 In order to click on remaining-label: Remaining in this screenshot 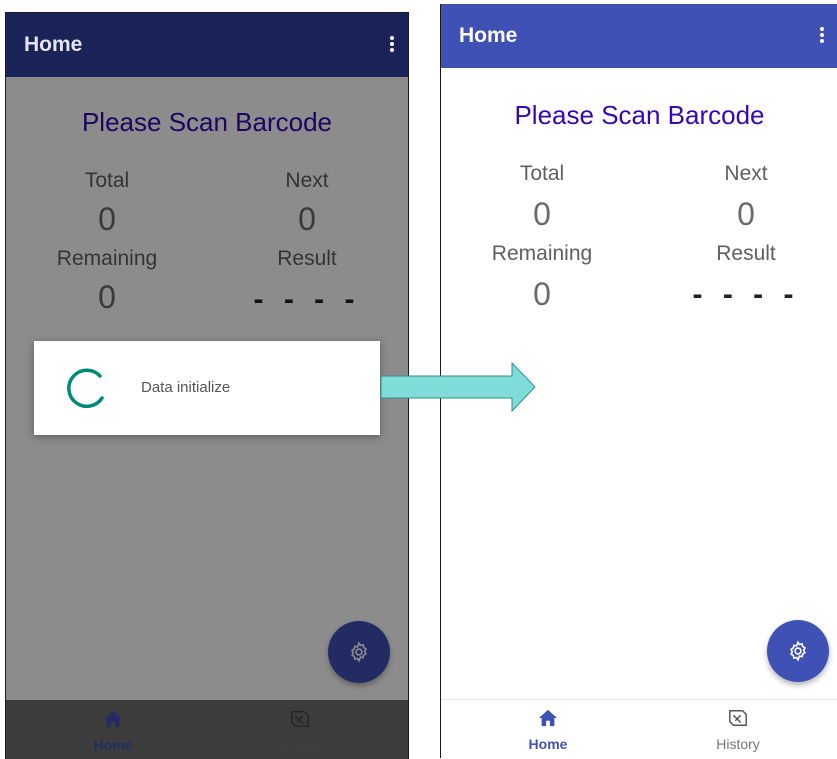, I will do `click(542, 253)`.